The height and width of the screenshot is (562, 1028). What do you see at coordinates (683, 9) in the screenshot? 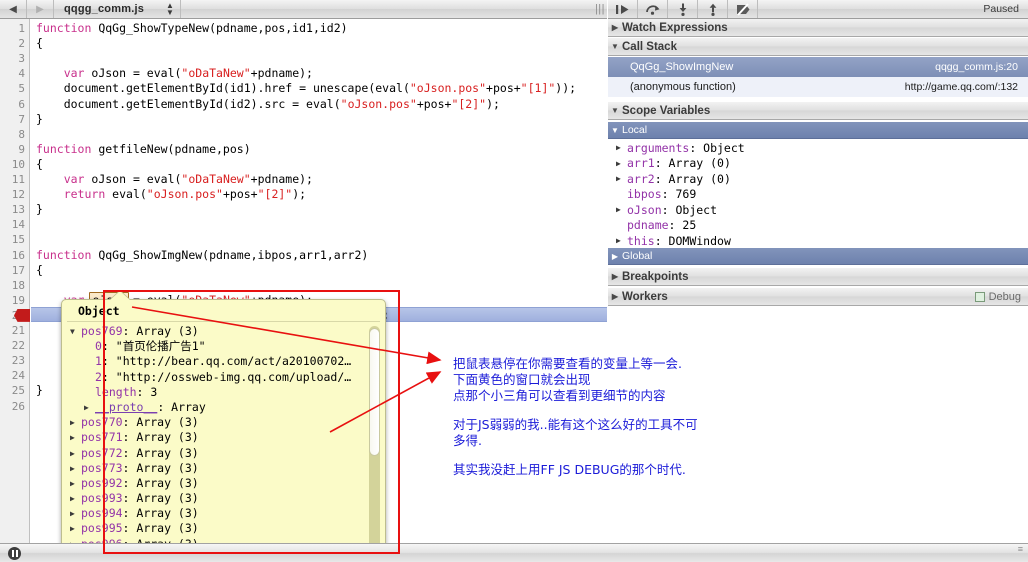
I see `step-into-icon` at bounding box center [683, 9].